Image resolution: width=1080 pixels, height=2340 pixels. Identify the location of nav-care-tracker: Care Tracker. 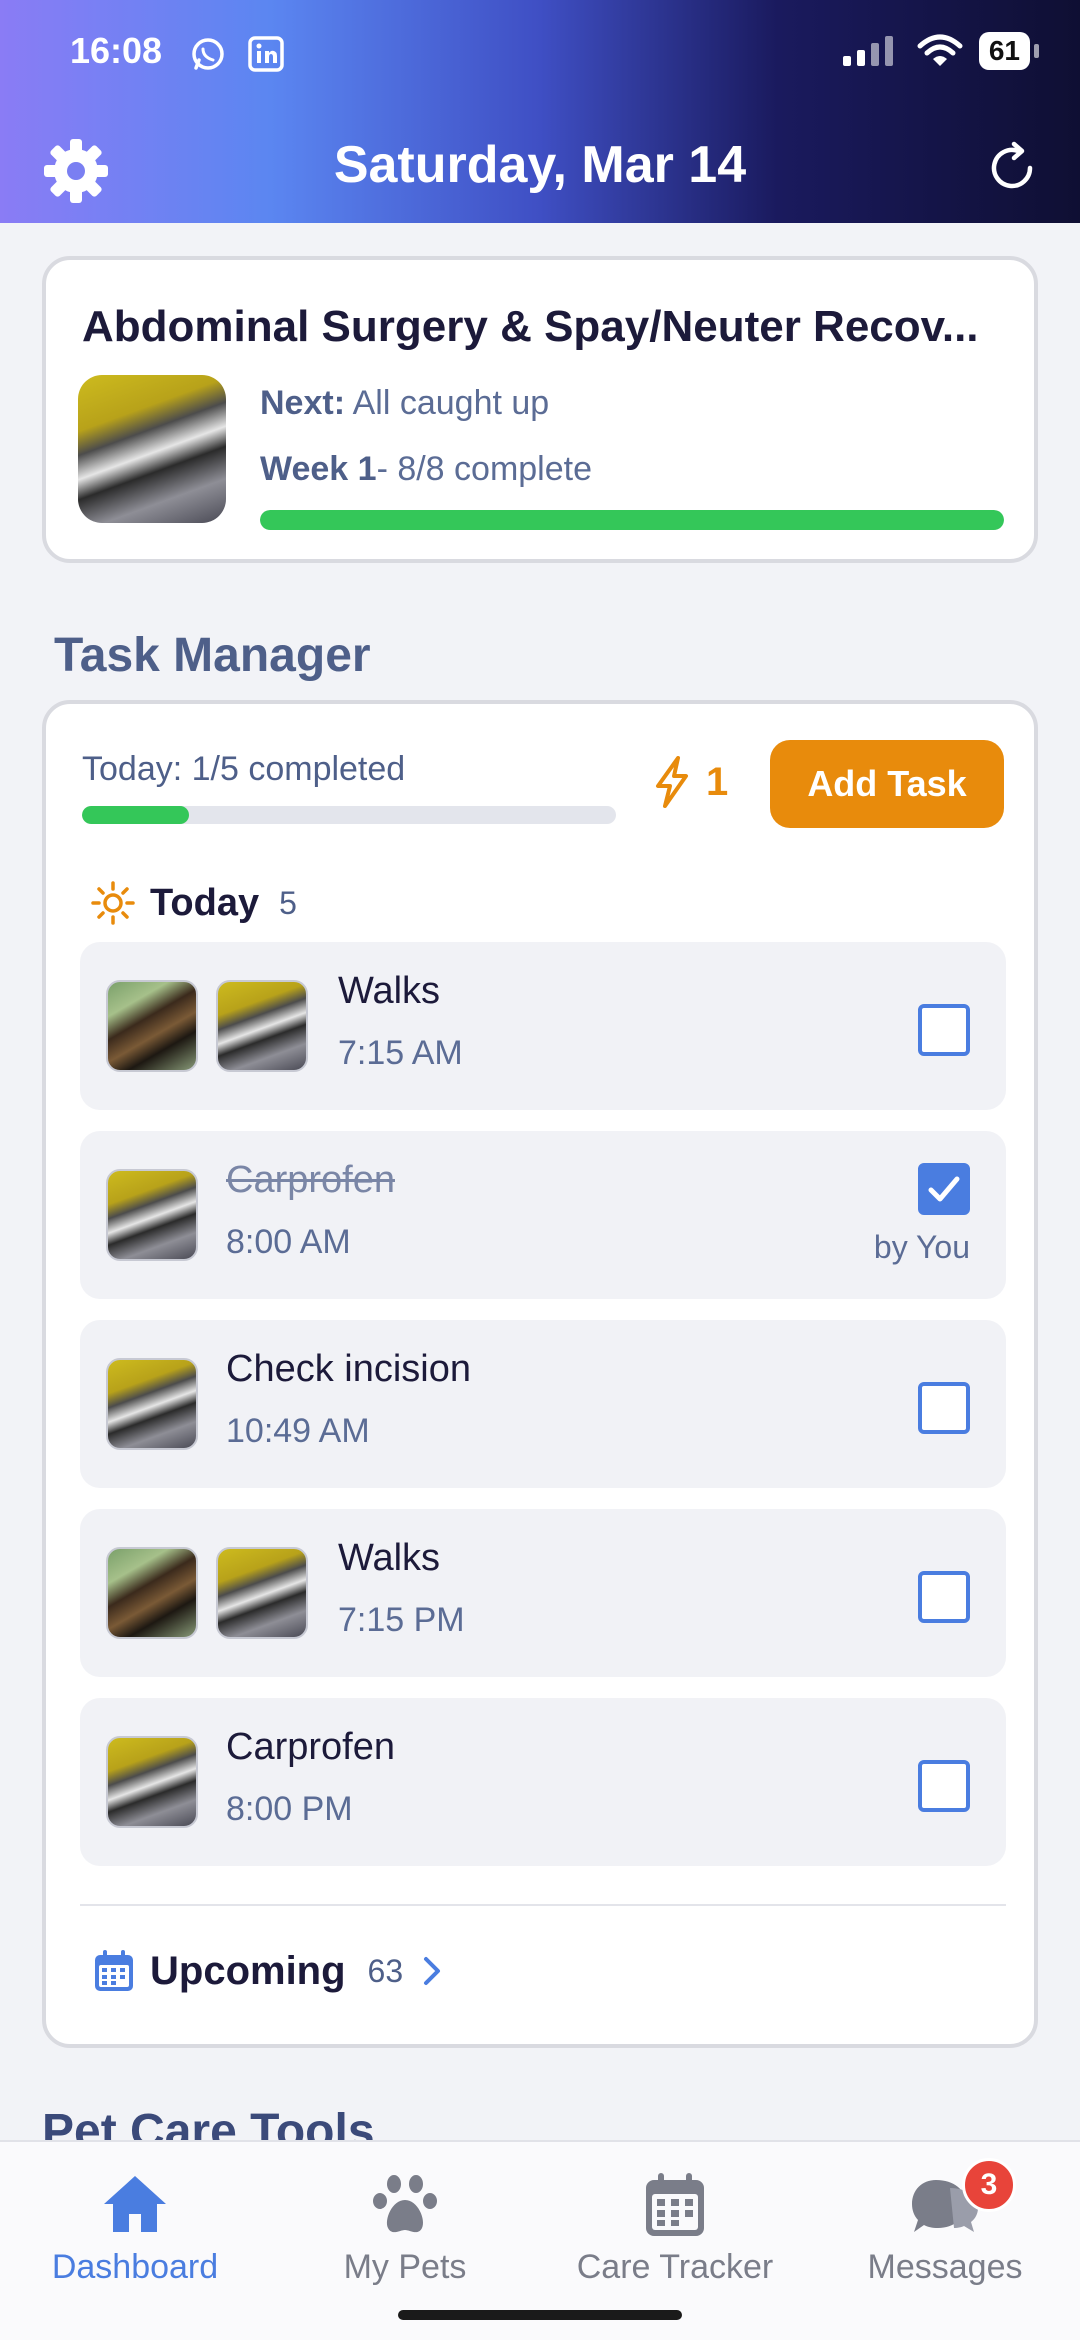
(675, 2235).